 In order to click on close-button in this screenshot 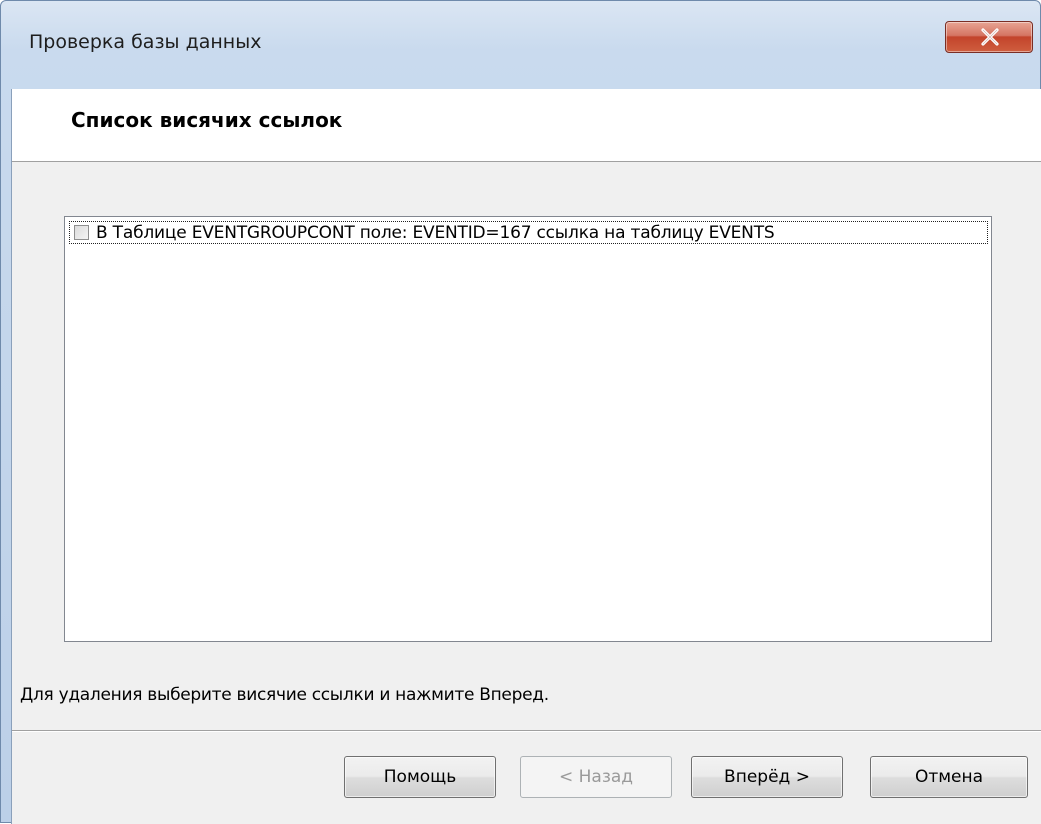, I will do `click(989, 37)`.